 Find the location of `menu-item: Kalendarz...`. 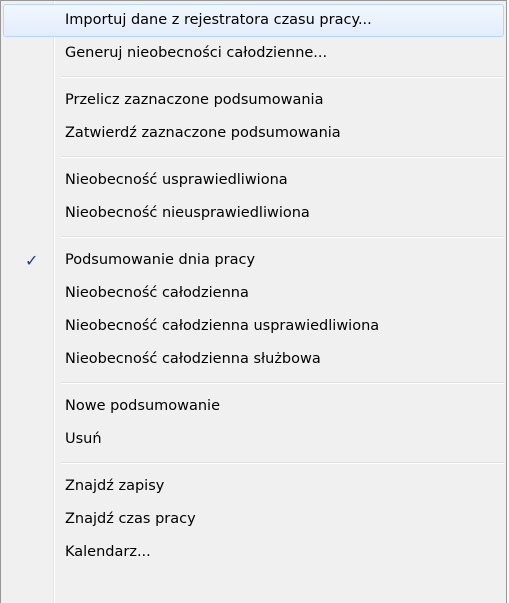

menu-item: Kalendarz... is located at coordinates (253, 552).